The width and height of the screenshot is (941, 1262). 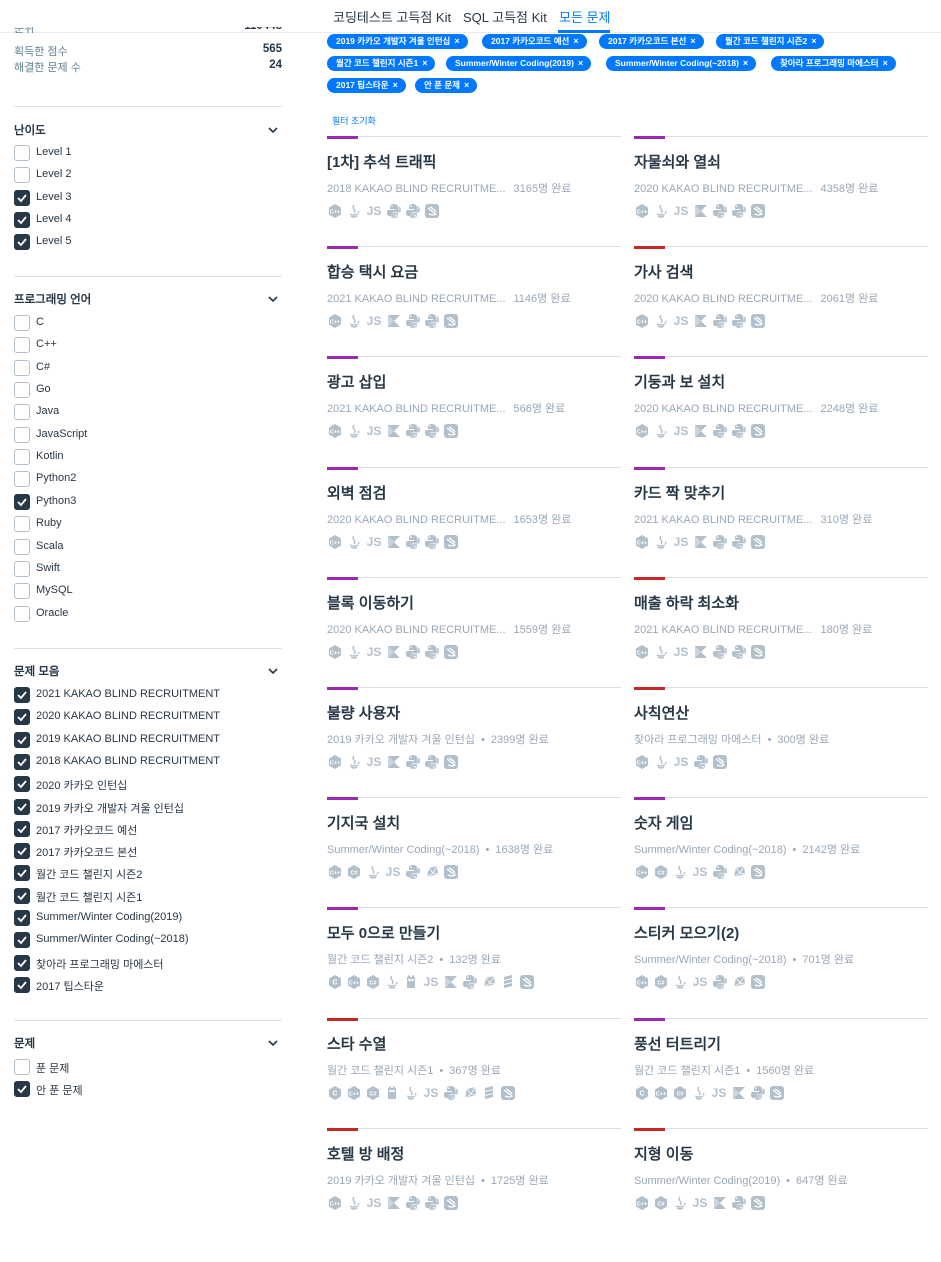 What do you see at coordinates (663, 1153) in the screenshot?
I see `problem-title: 지형 이동` at bounding box center [663, 1153].